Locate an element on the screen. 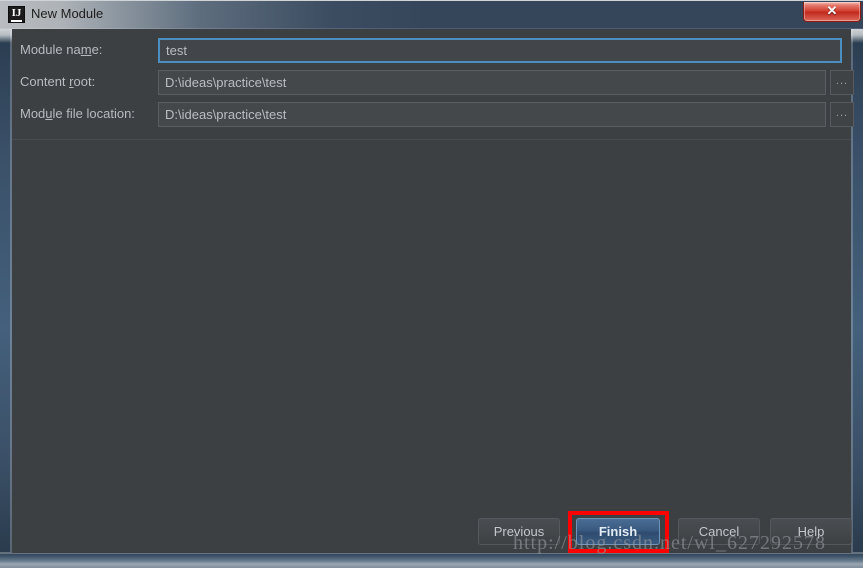 The height and width of the screenshot is (568, 863). previous-button: Previous is located at coordinates (519, 531).